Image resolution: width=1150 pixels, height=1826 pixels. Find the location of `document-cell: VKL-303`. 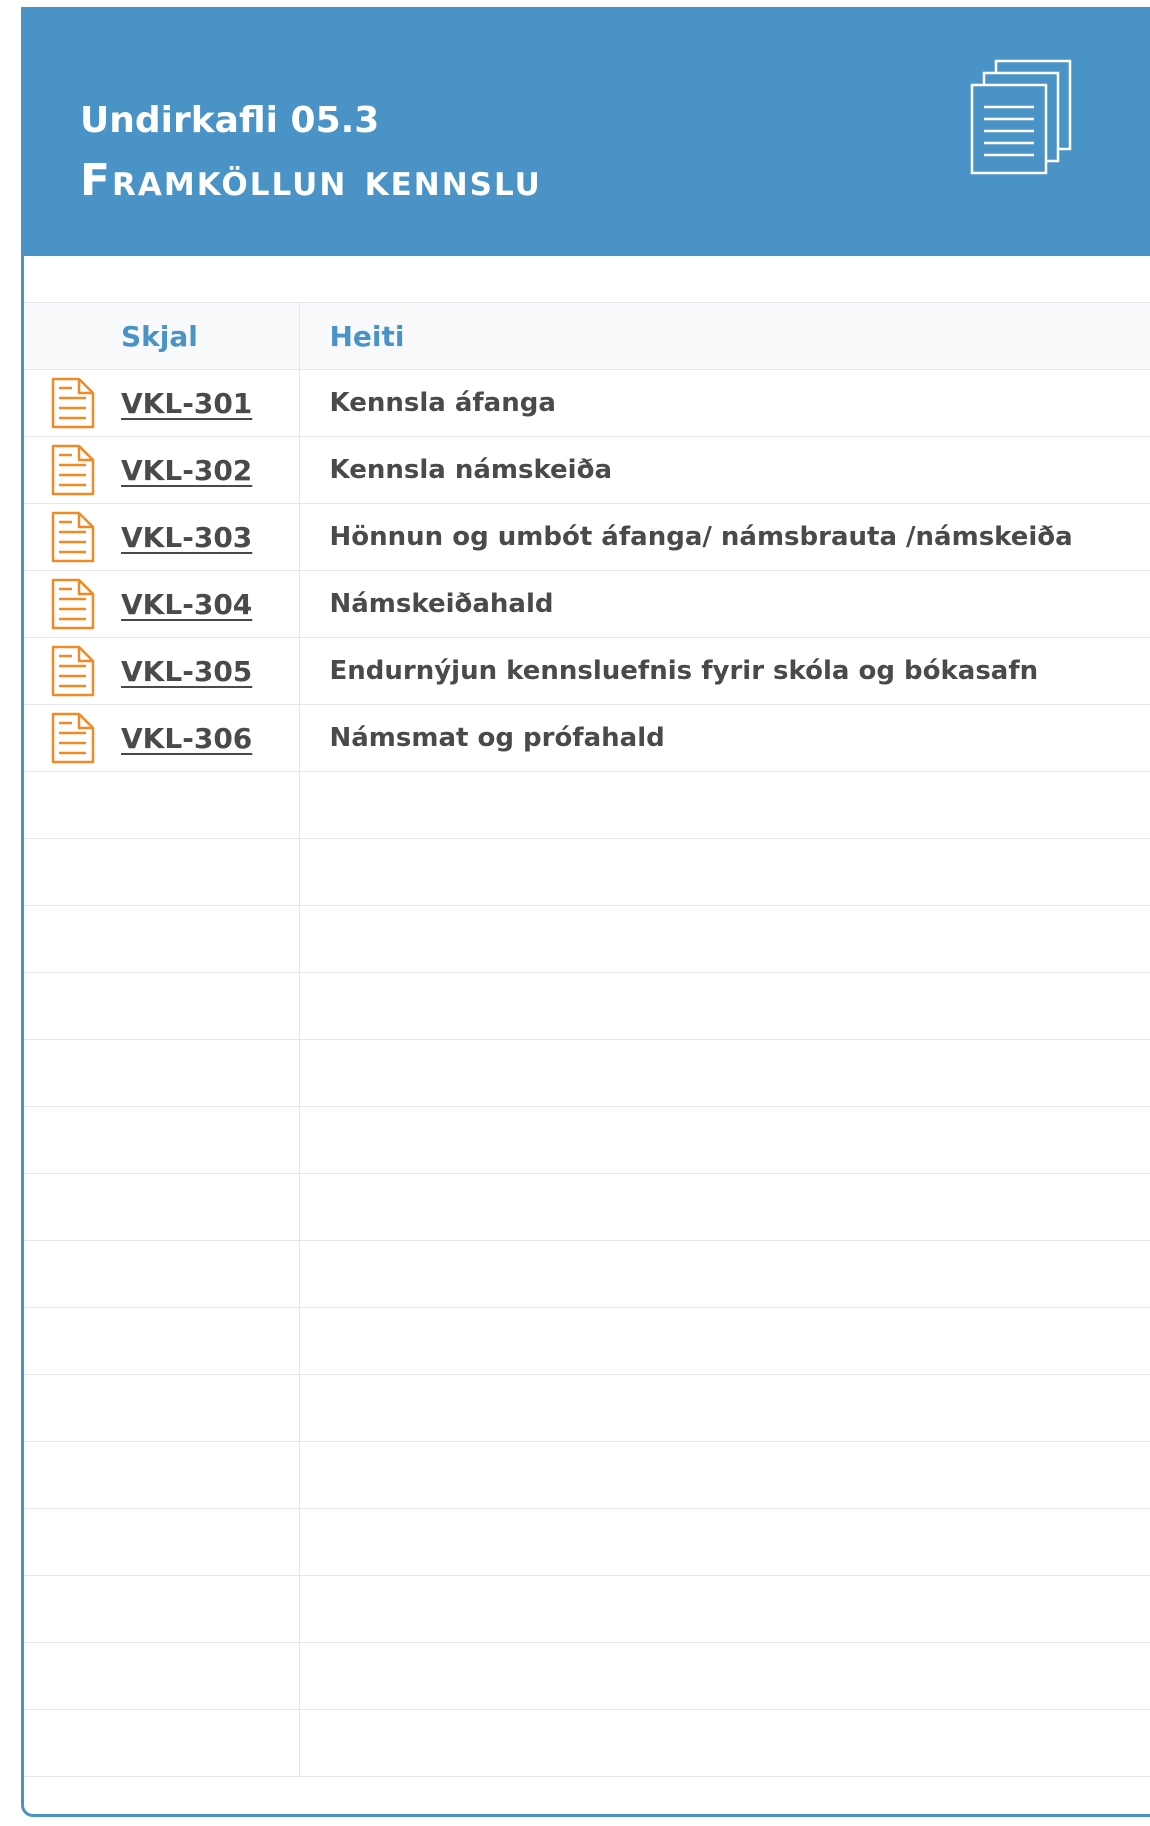

document-cell: VKL-303 is located at coordinates (162, 537).